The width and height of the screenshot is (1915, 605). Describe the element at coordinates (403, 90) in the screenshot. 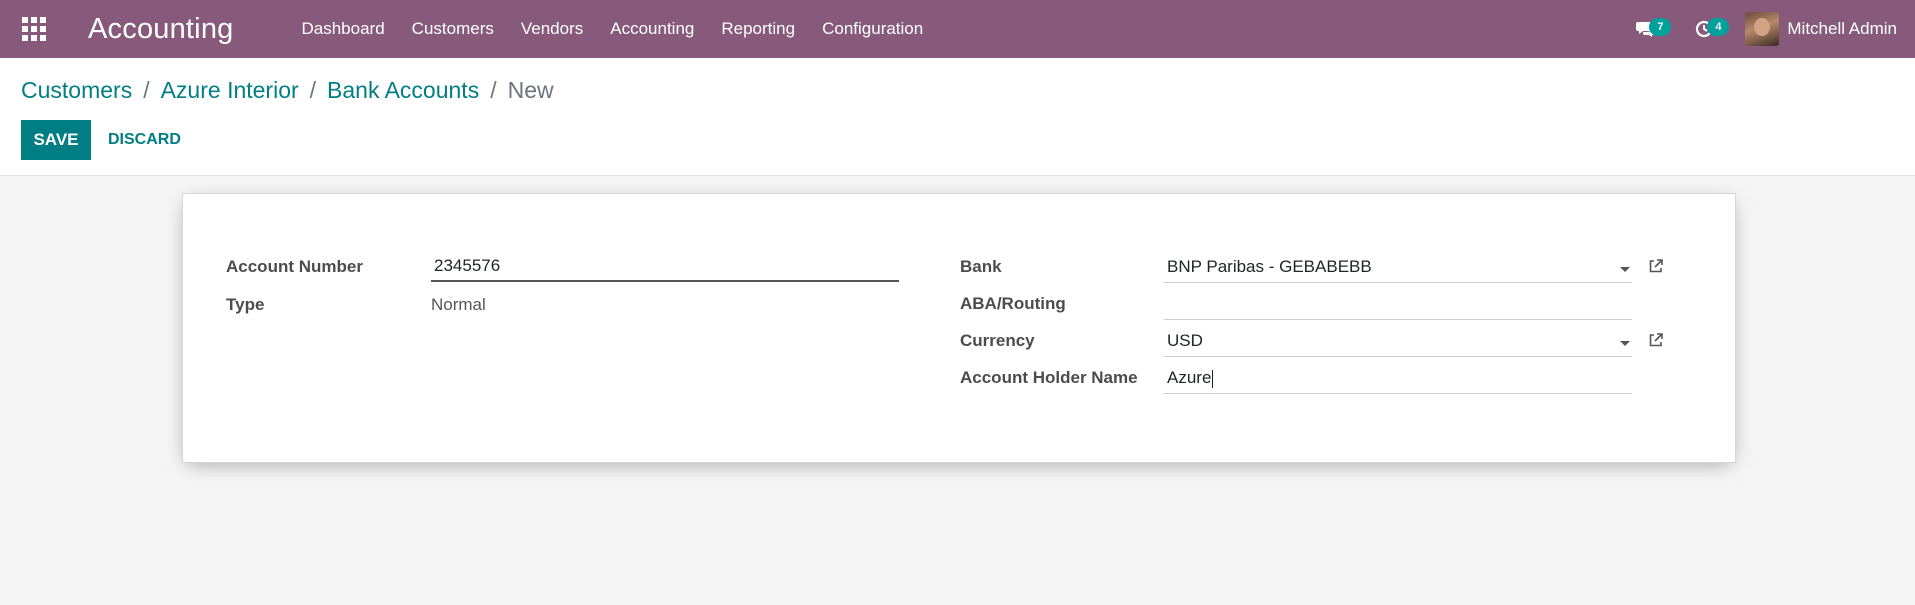

I see `breadcrumb-bank-accounts: Bank Accounts` at that location.